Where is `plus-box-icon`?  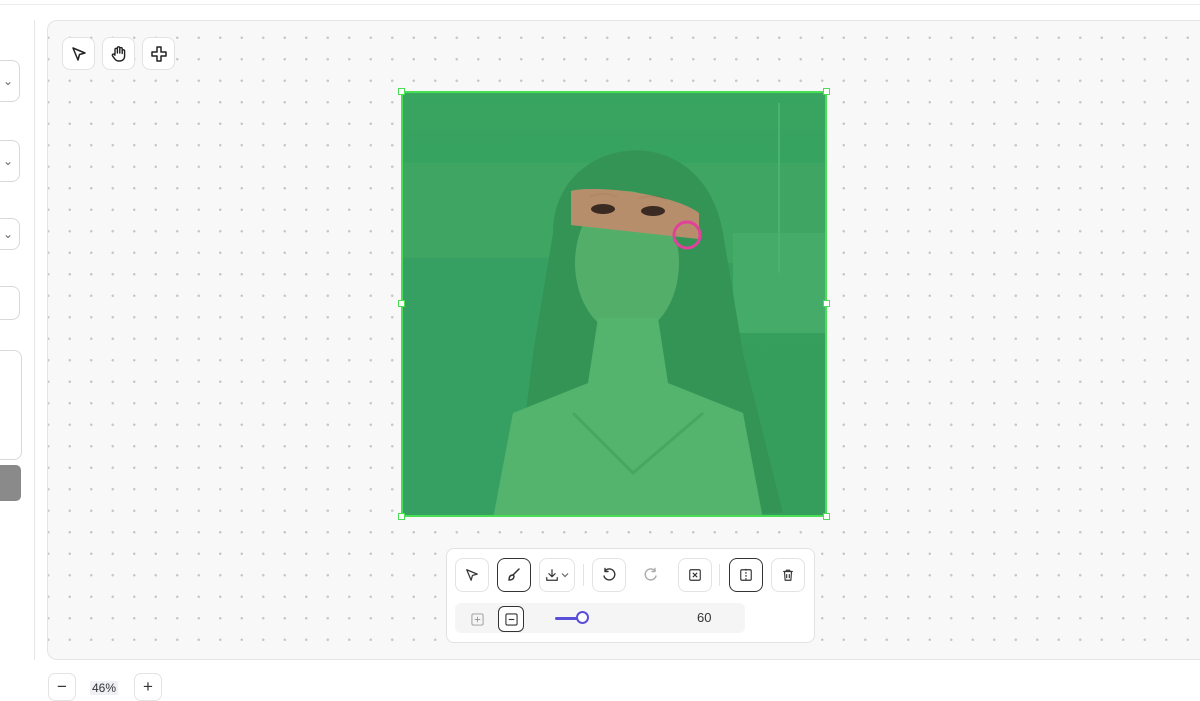
plus-box-icon is located at coordinates (477, 619).